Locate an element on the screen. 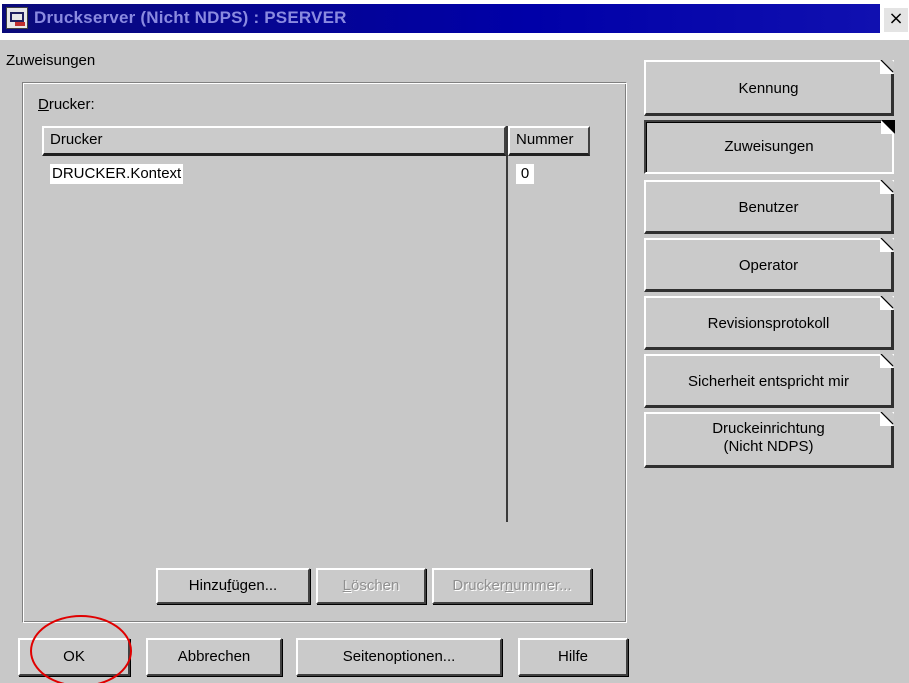 Image resolution: width=909 pixels, height=683 pixels. tab-operator: Operator is located at coordinates (769, 265).